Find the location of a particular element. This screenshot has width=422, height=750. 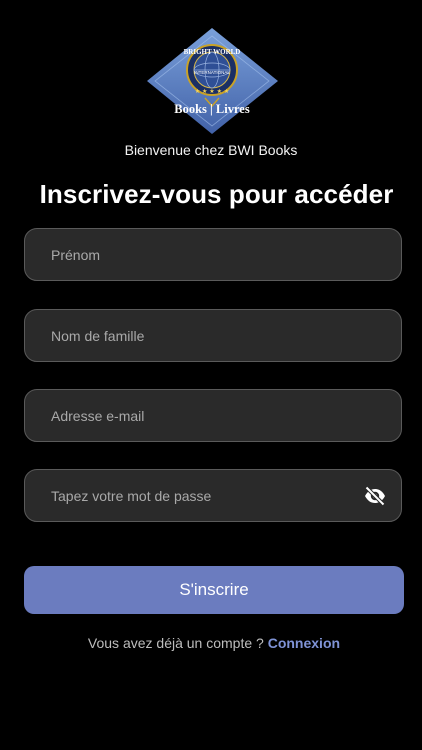

logo-middle-text: INTERNATIONAL is located at coordinates (212, 72).